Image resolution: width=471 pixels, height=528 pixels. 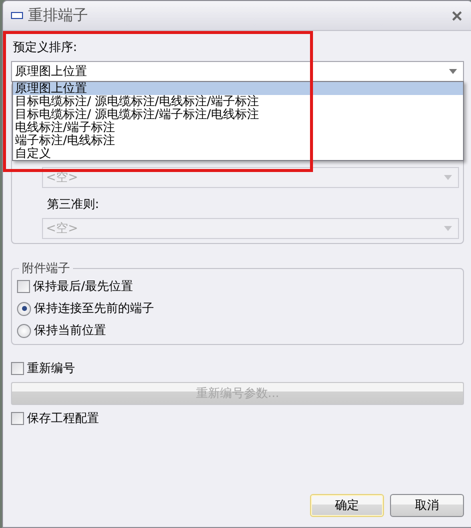 I want to click on field-label: 预定义排序:, so click(x=45, y=47).